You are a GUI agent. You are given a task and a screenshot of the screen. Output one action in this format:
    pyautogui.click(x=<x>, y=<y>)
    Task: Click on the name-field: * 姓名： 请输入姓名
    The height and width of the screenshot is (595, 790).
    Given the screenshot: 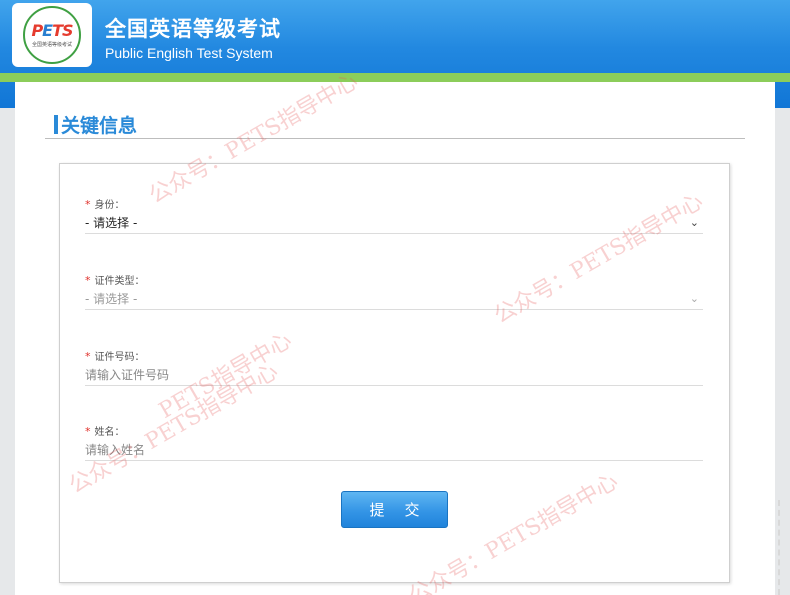 What is the action you would take?
    pyautogui.click(x=394, y=443)
    